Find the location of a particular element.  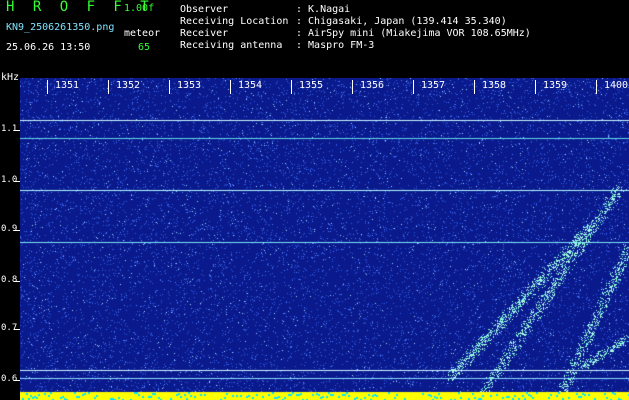

x-tick-label: 1351 is located at coordinates (67, 85).